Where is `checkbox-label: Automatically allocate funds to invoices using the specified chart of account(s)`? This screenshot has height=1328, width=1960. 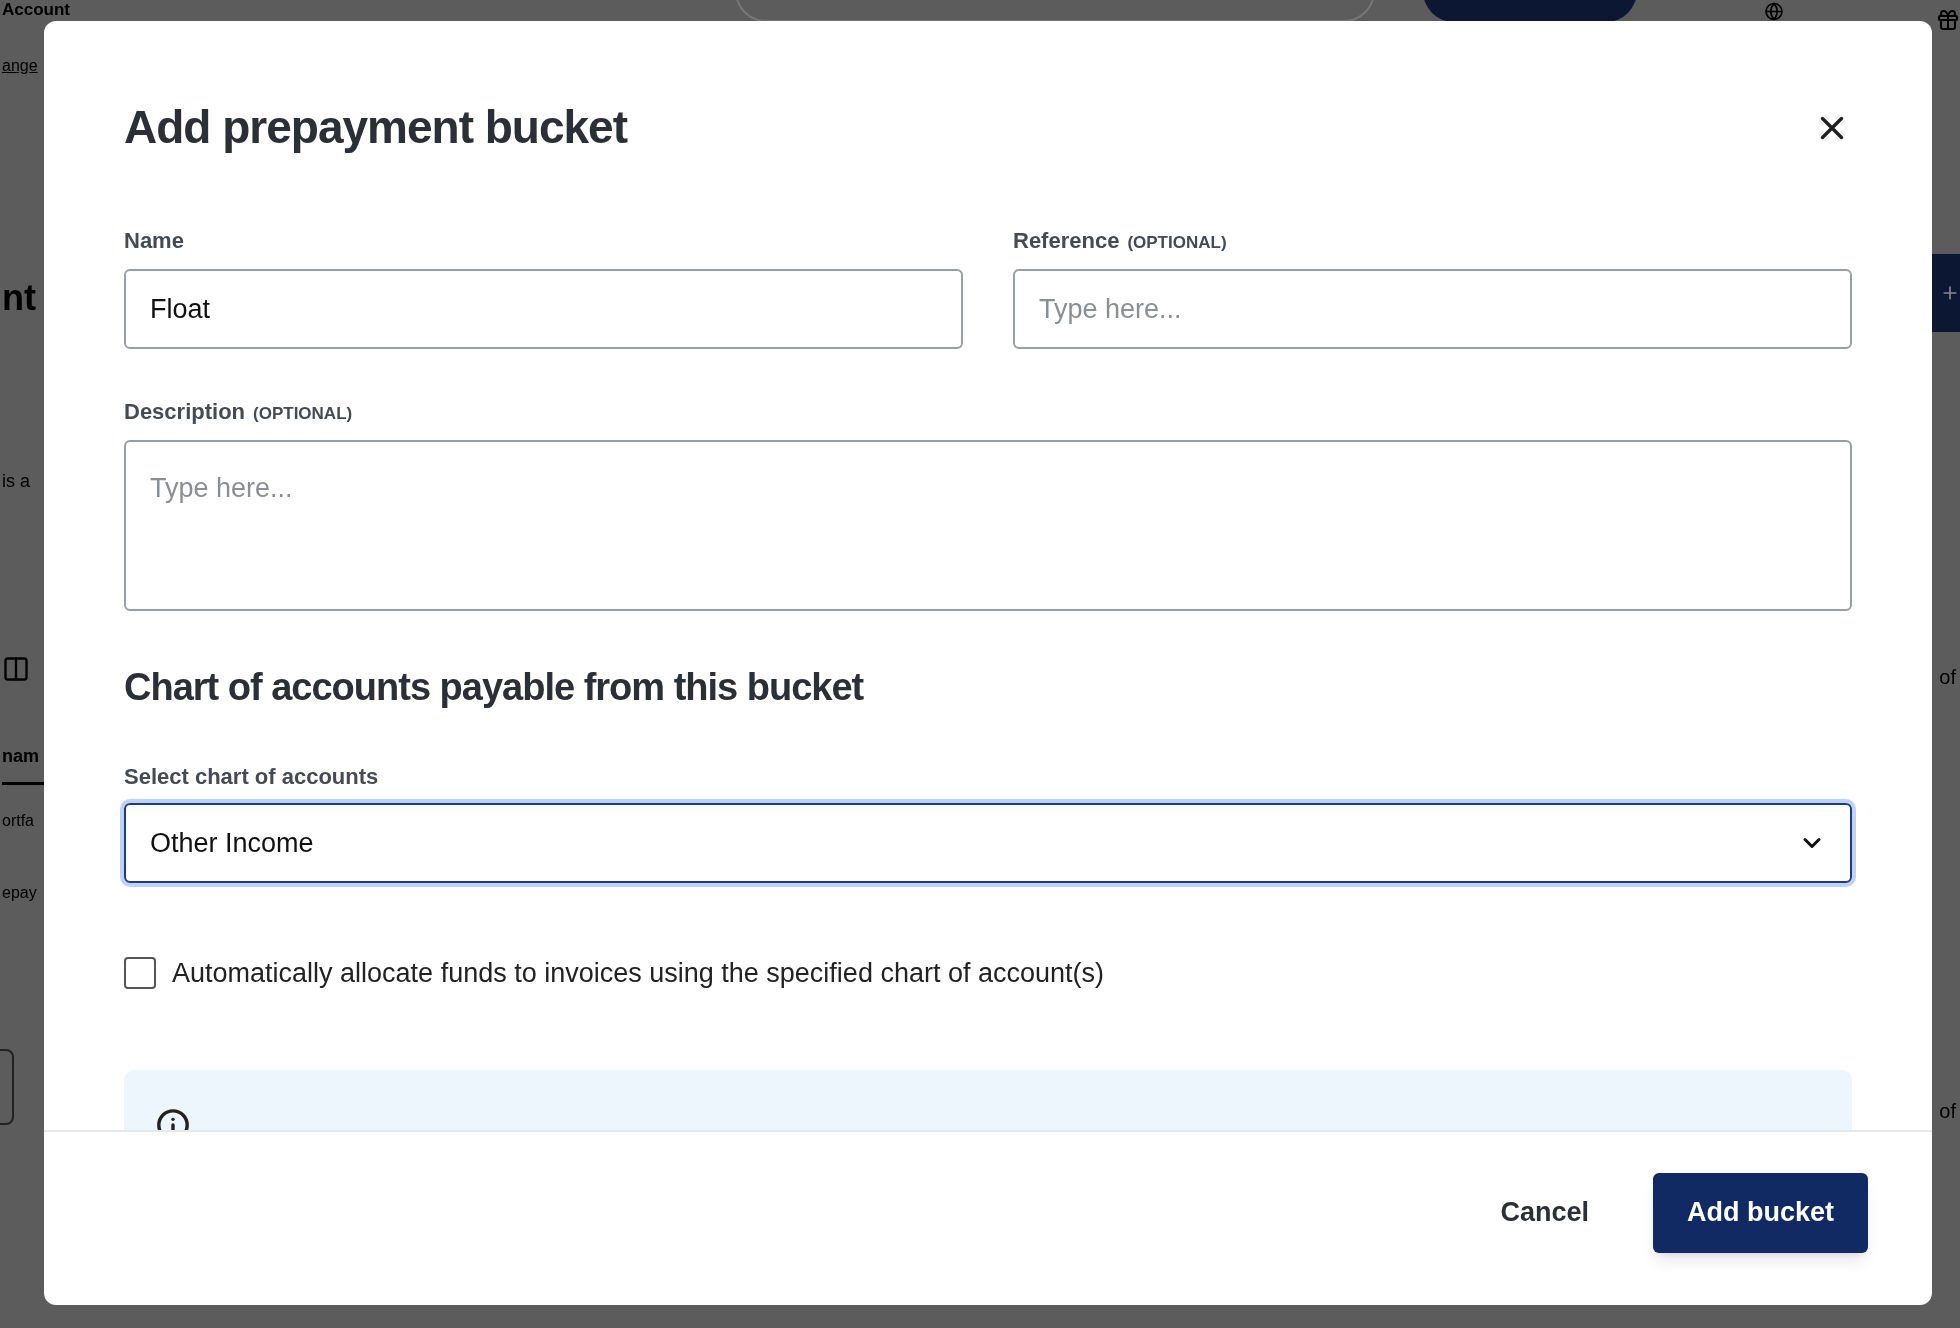 checkbox-label: Automatically allocate funds to invoices using the specified chart of account(s) is located at coordinates (638, 973).